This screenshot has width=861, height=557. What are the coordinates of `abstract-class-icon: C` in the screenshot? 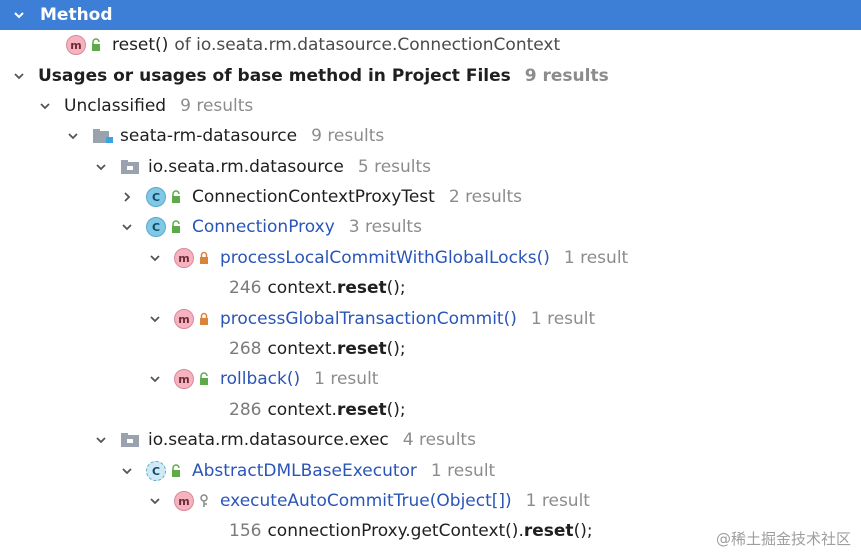 It's located at (156, 471).